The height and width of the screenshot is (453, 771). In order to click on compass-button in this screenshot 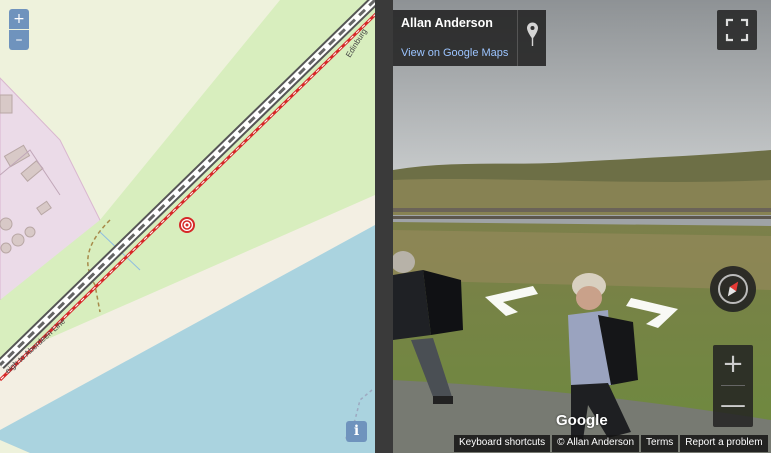, I will do `click(733, 289)`.